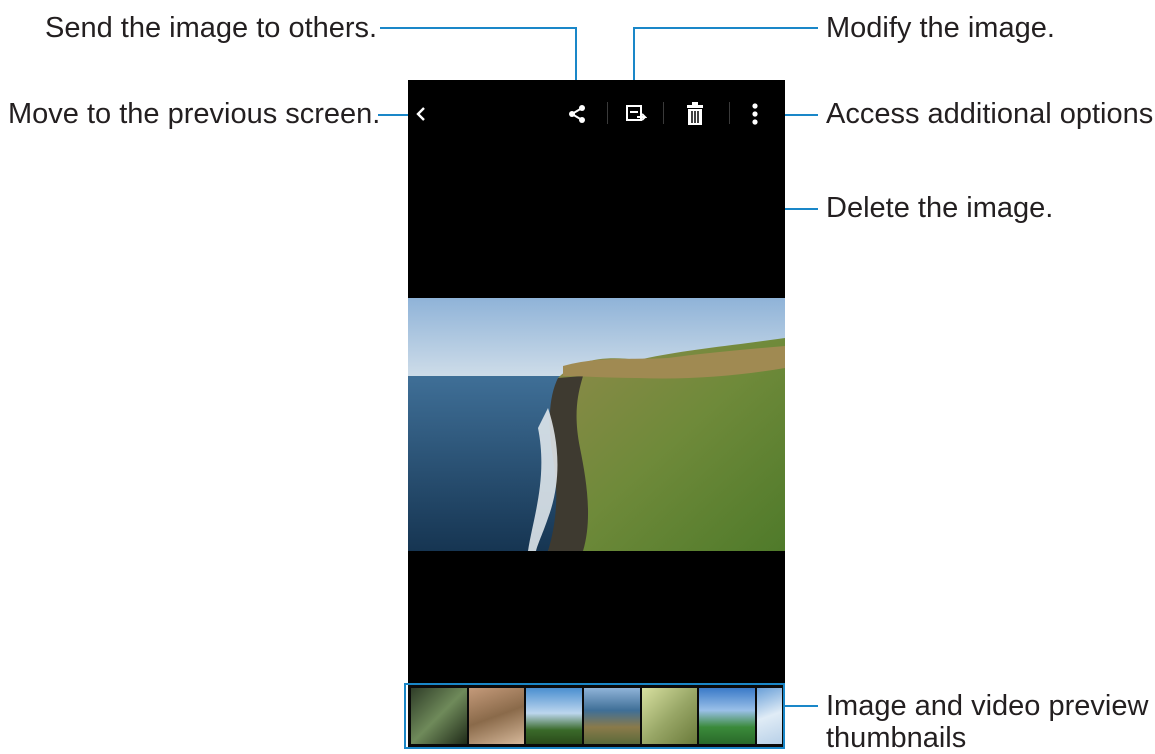 The image size is (1155, 754). Describe the element at coordinates (211, 28) in the screenshot. I see `callout-share: Send the image to others.` at that location.